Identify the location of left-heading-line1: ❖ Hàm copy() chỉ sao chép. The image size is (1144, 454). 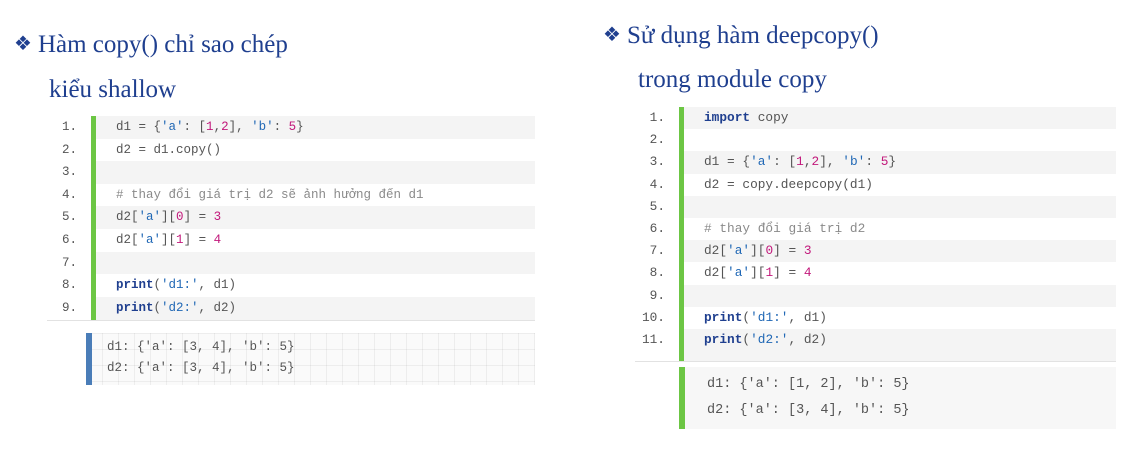
(151, 45).